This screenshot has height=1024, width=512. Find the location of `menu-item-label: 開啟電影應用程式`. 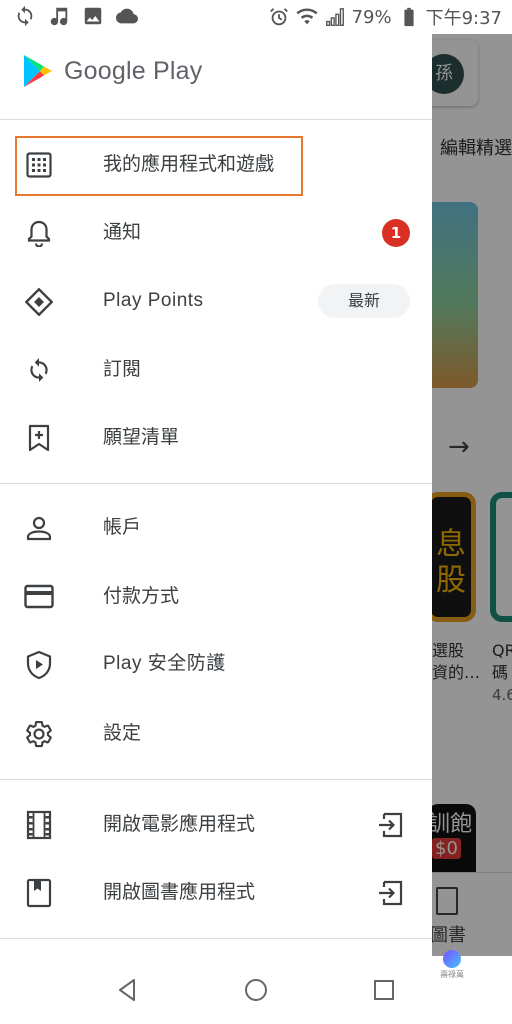

menu-item-label: 開啟電影應用程式 is located at coordinates (179, 824).